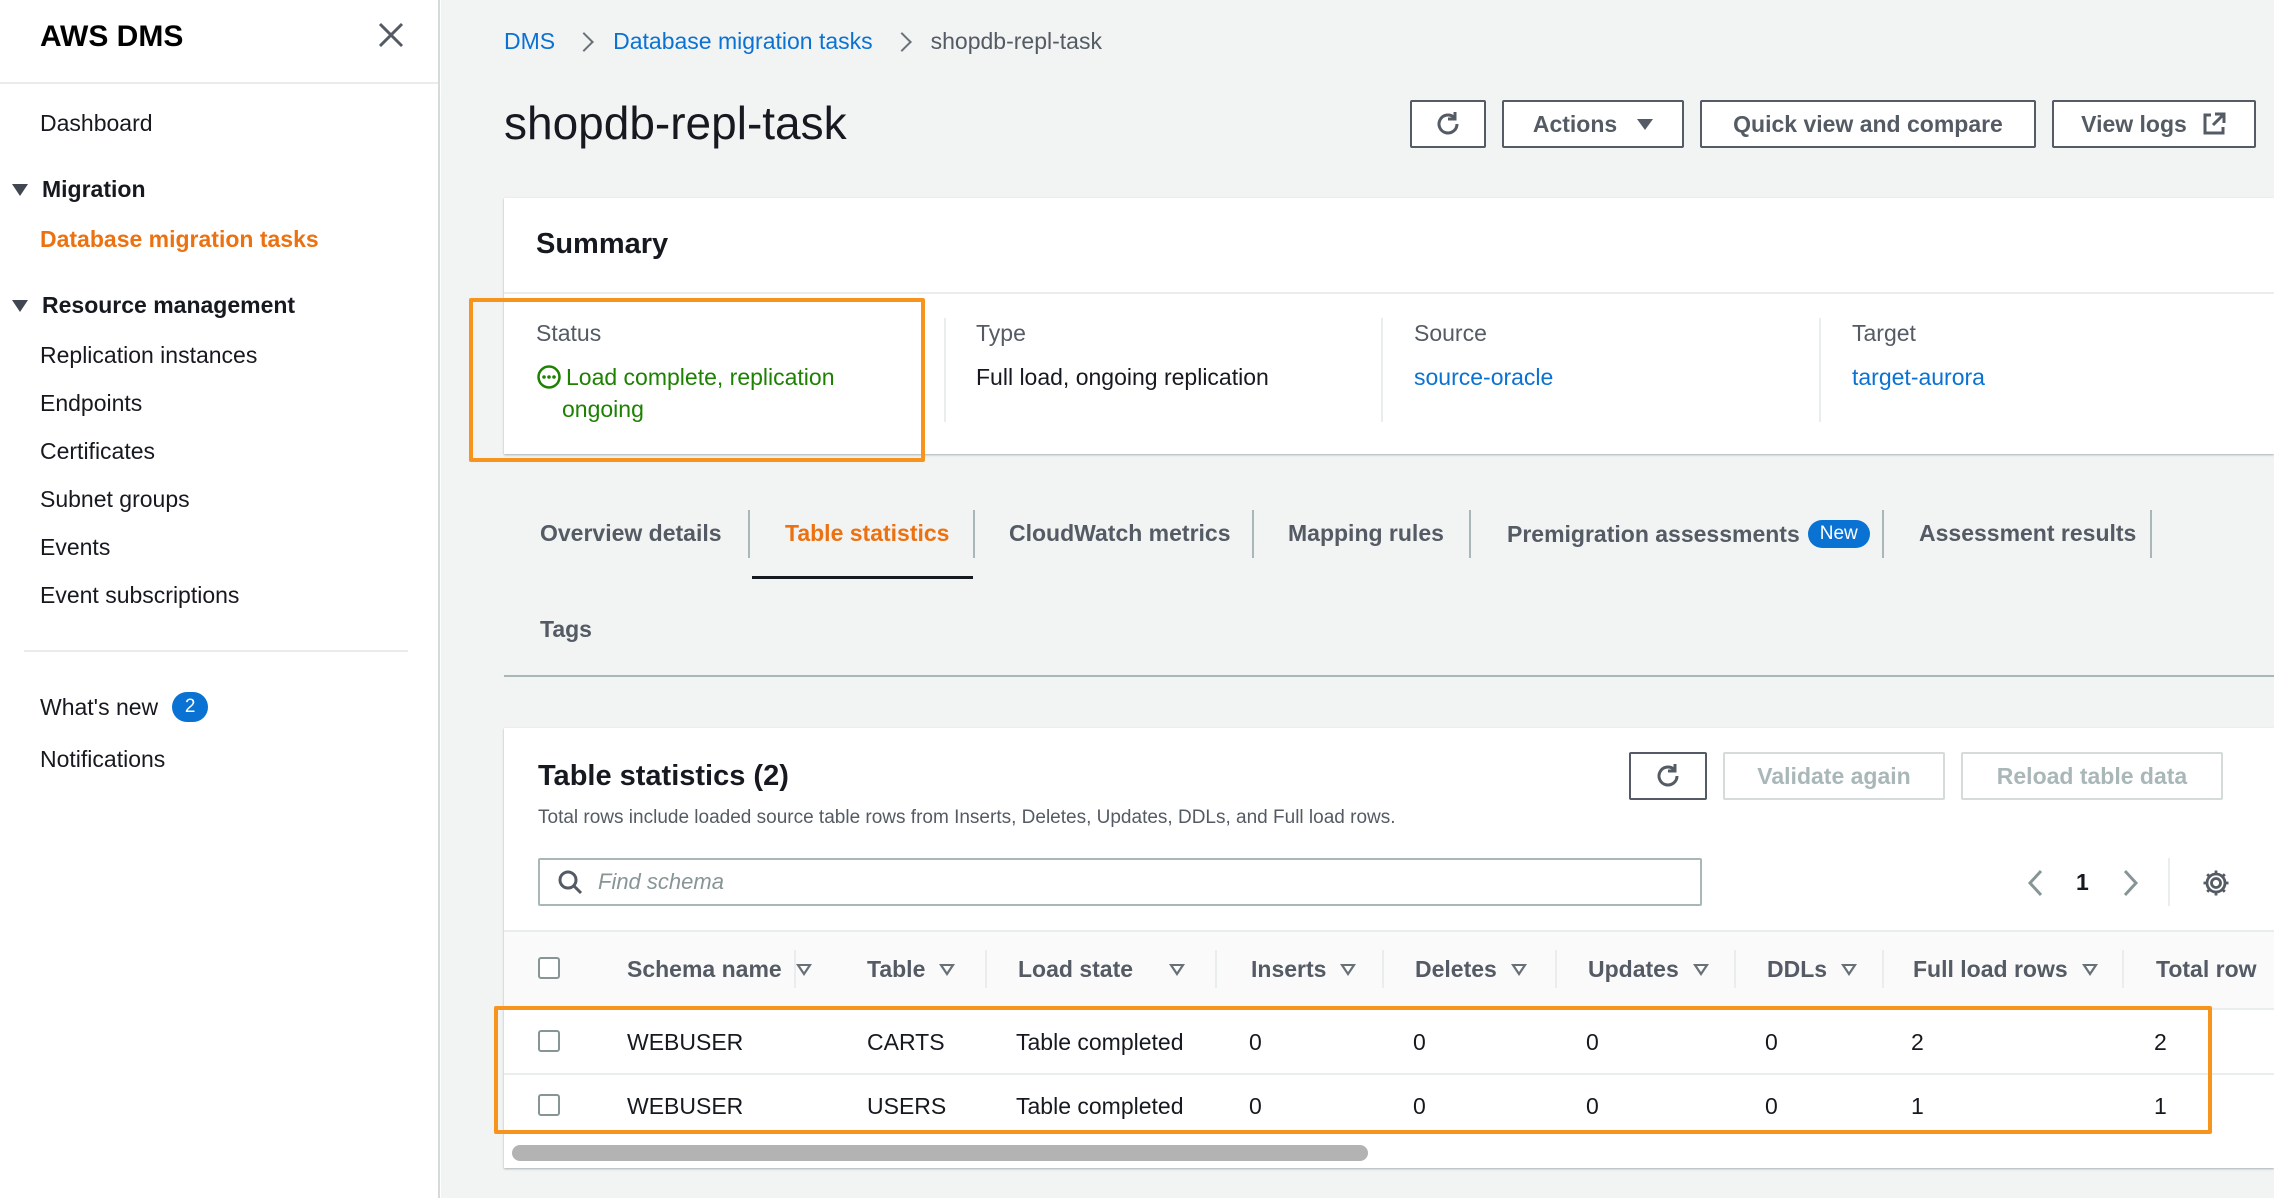 This screenshot has width=2274, height=1198. Describe the element at coordinates (115, 499) in the screenshot. I see `sidebar-item-subnet-groups: Subnet groups` at that location.